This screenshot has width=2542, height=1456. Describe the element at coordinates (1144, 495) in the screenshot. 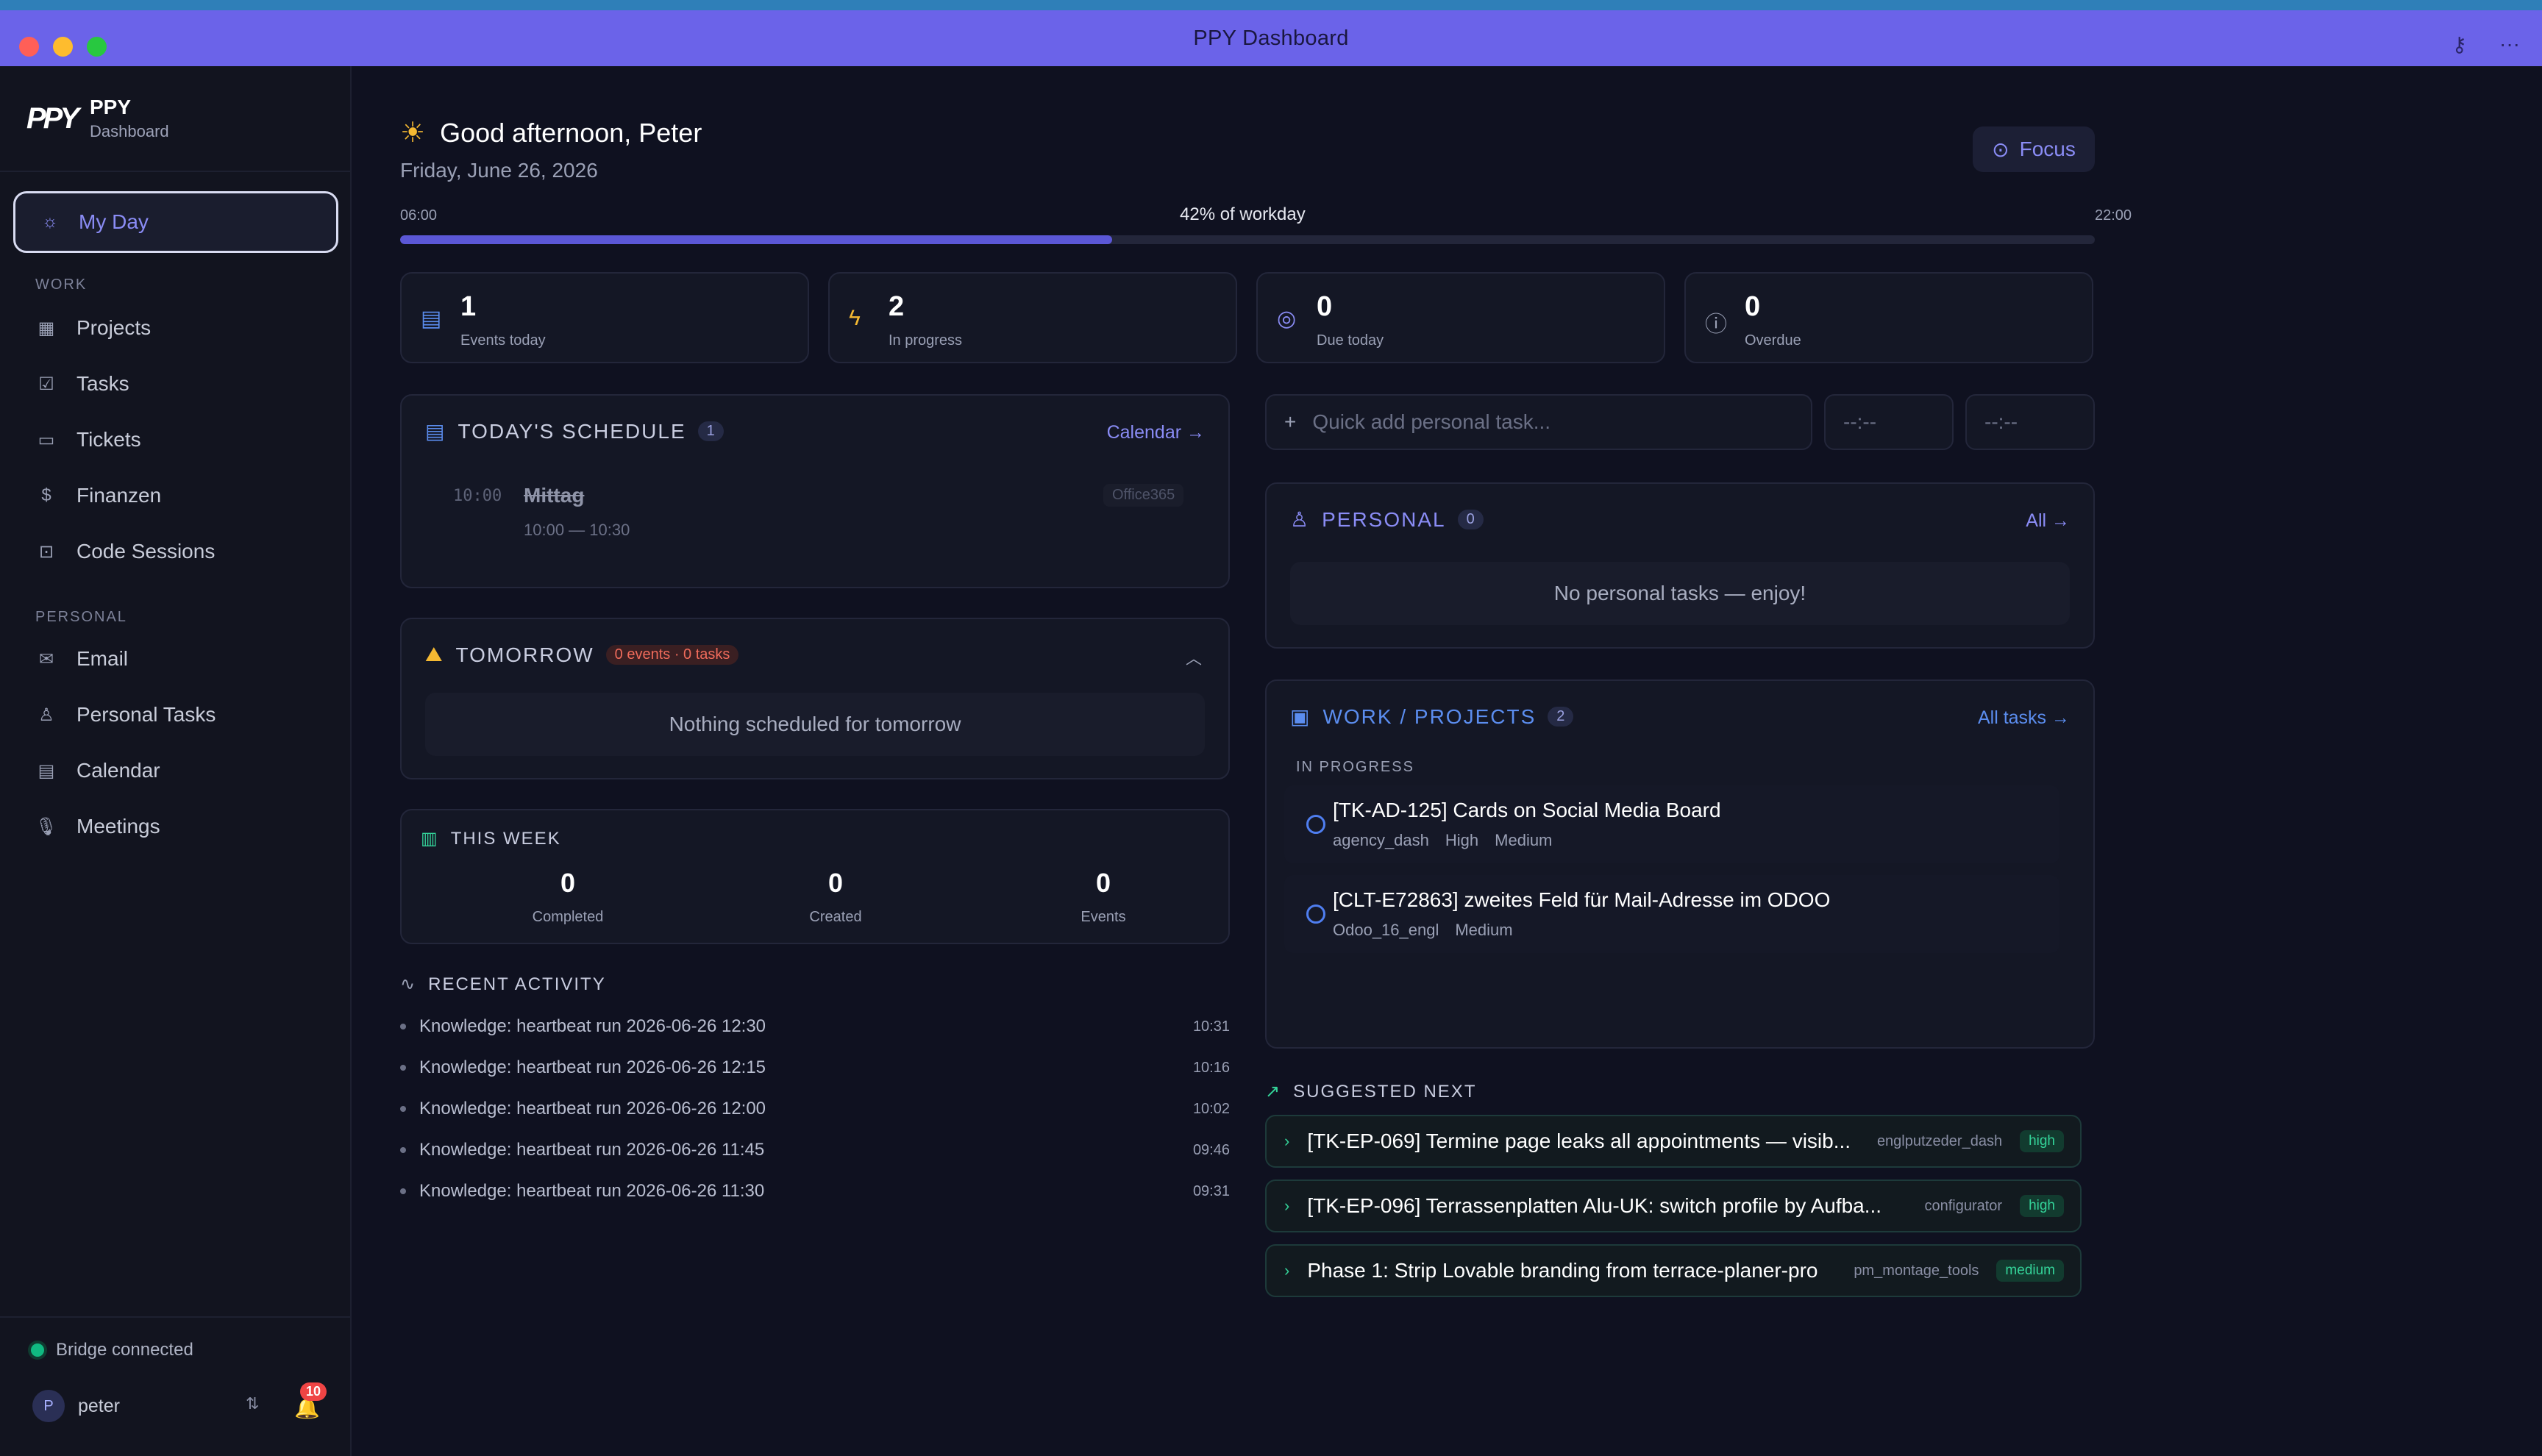

I see `event-source: Office365` at that location.